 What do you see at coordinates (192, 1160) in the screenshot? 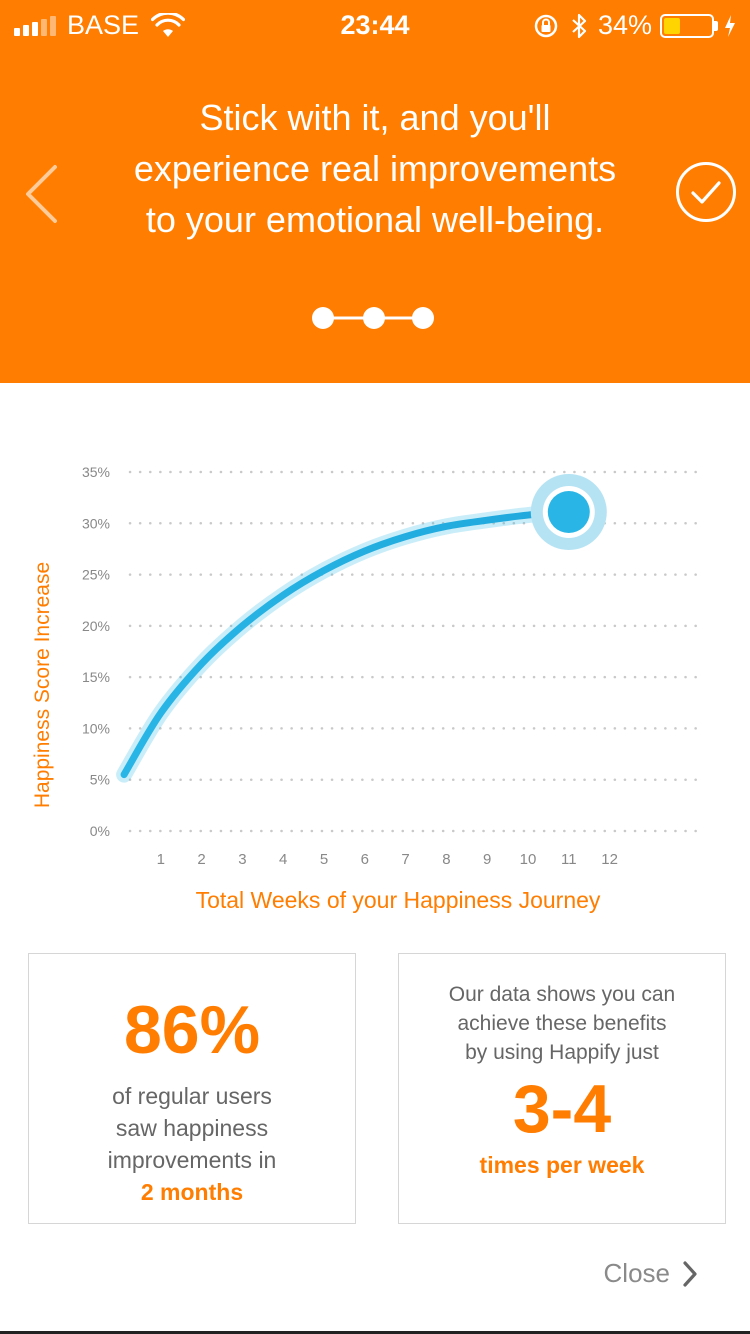
I see `stat-text-line-3: improvements in` at bounding box center [192, 1160].